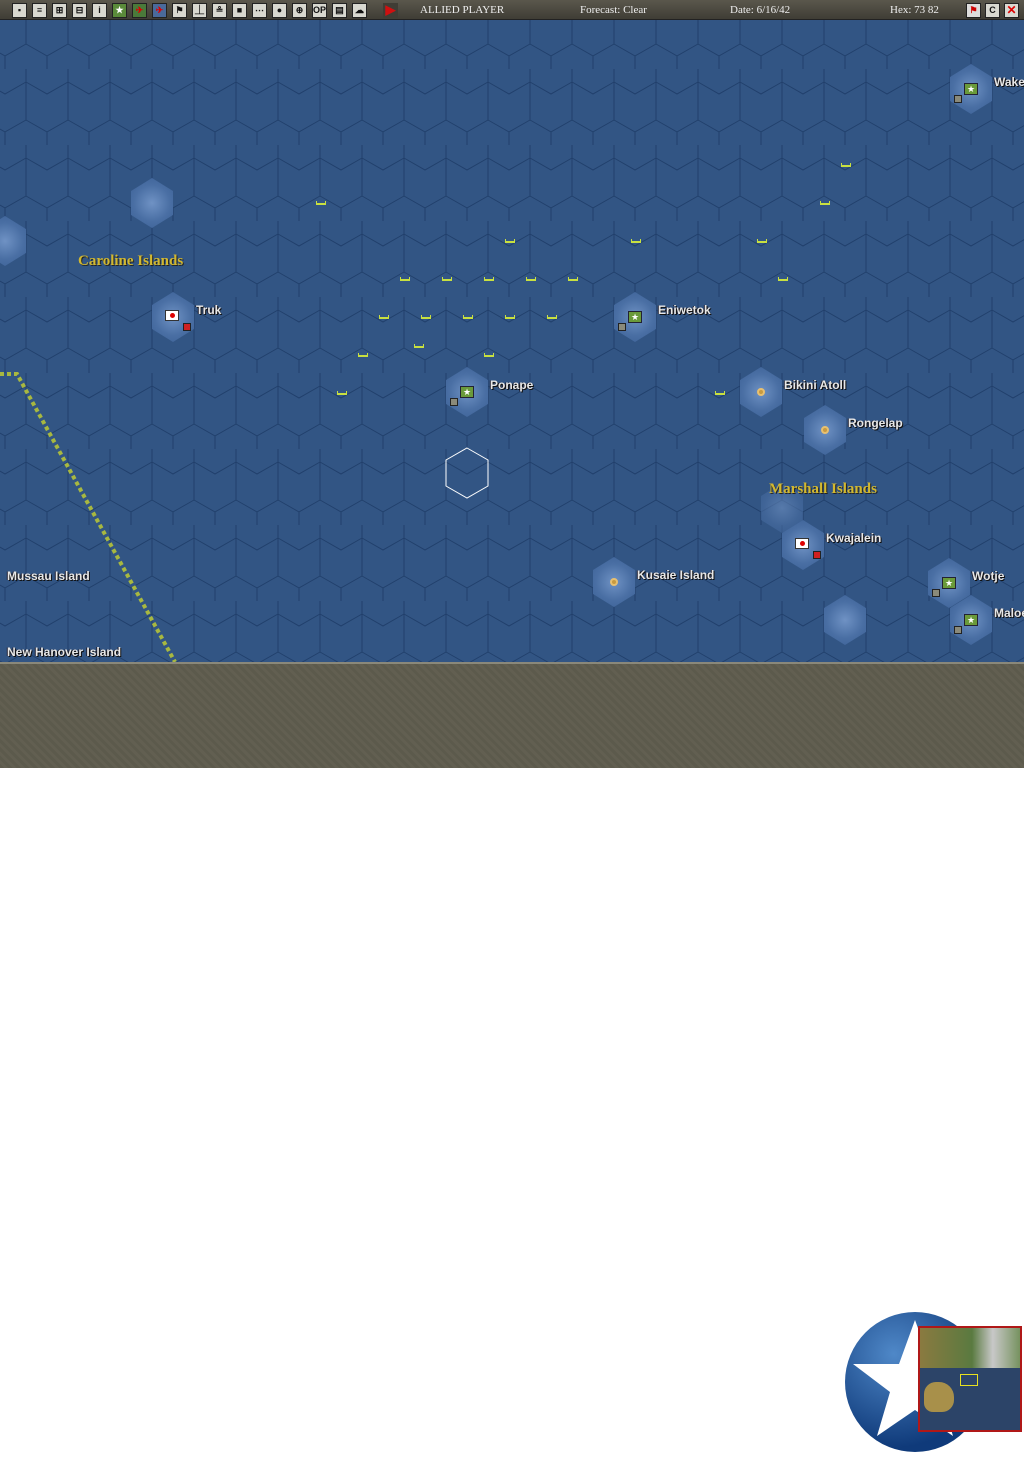 This screenshot has width=1024, height=1457. I want to click on base-label: Bikini Atoll, so click(815, 385).